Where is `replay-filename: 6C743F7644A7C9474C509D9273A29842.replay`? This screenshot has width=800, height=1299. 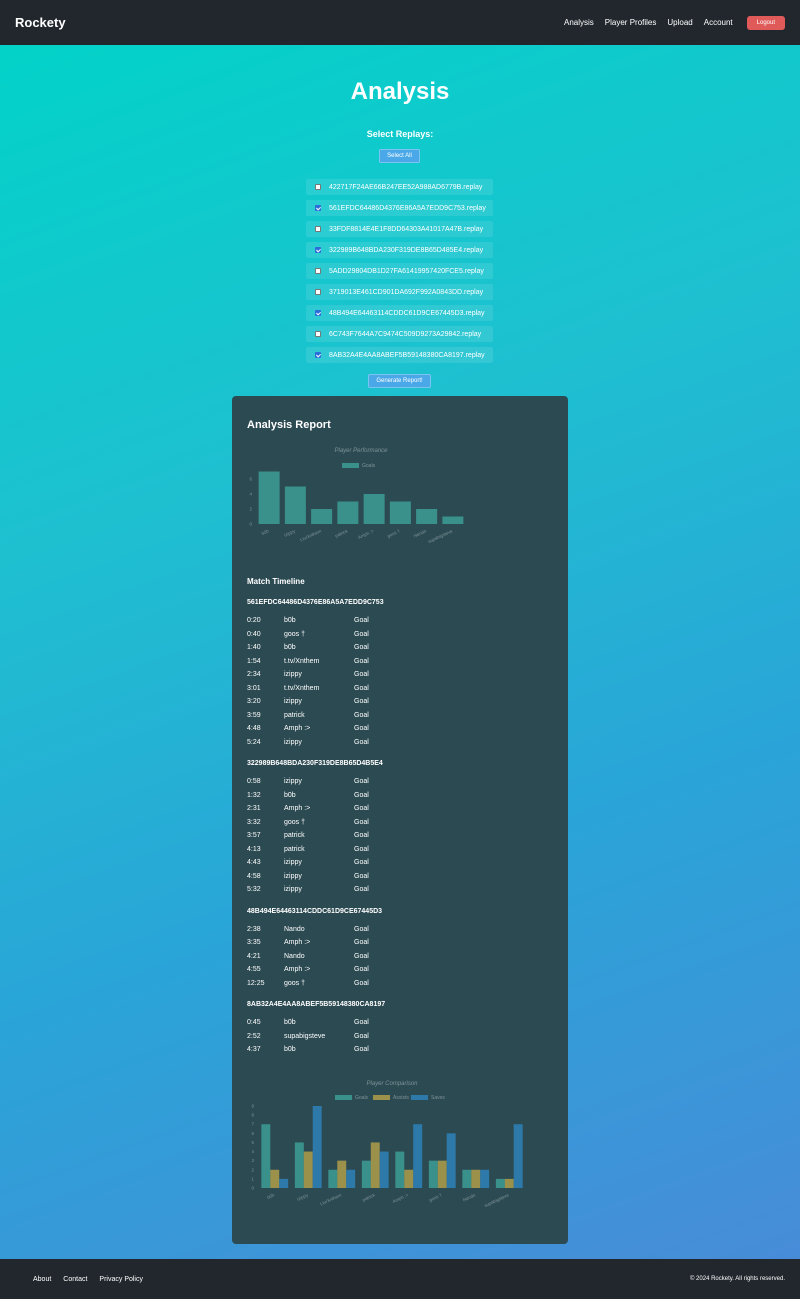 replay-filename: 6C743F7644A7C9474C509D9273A29842.replay is located at coordinates (405, 334).